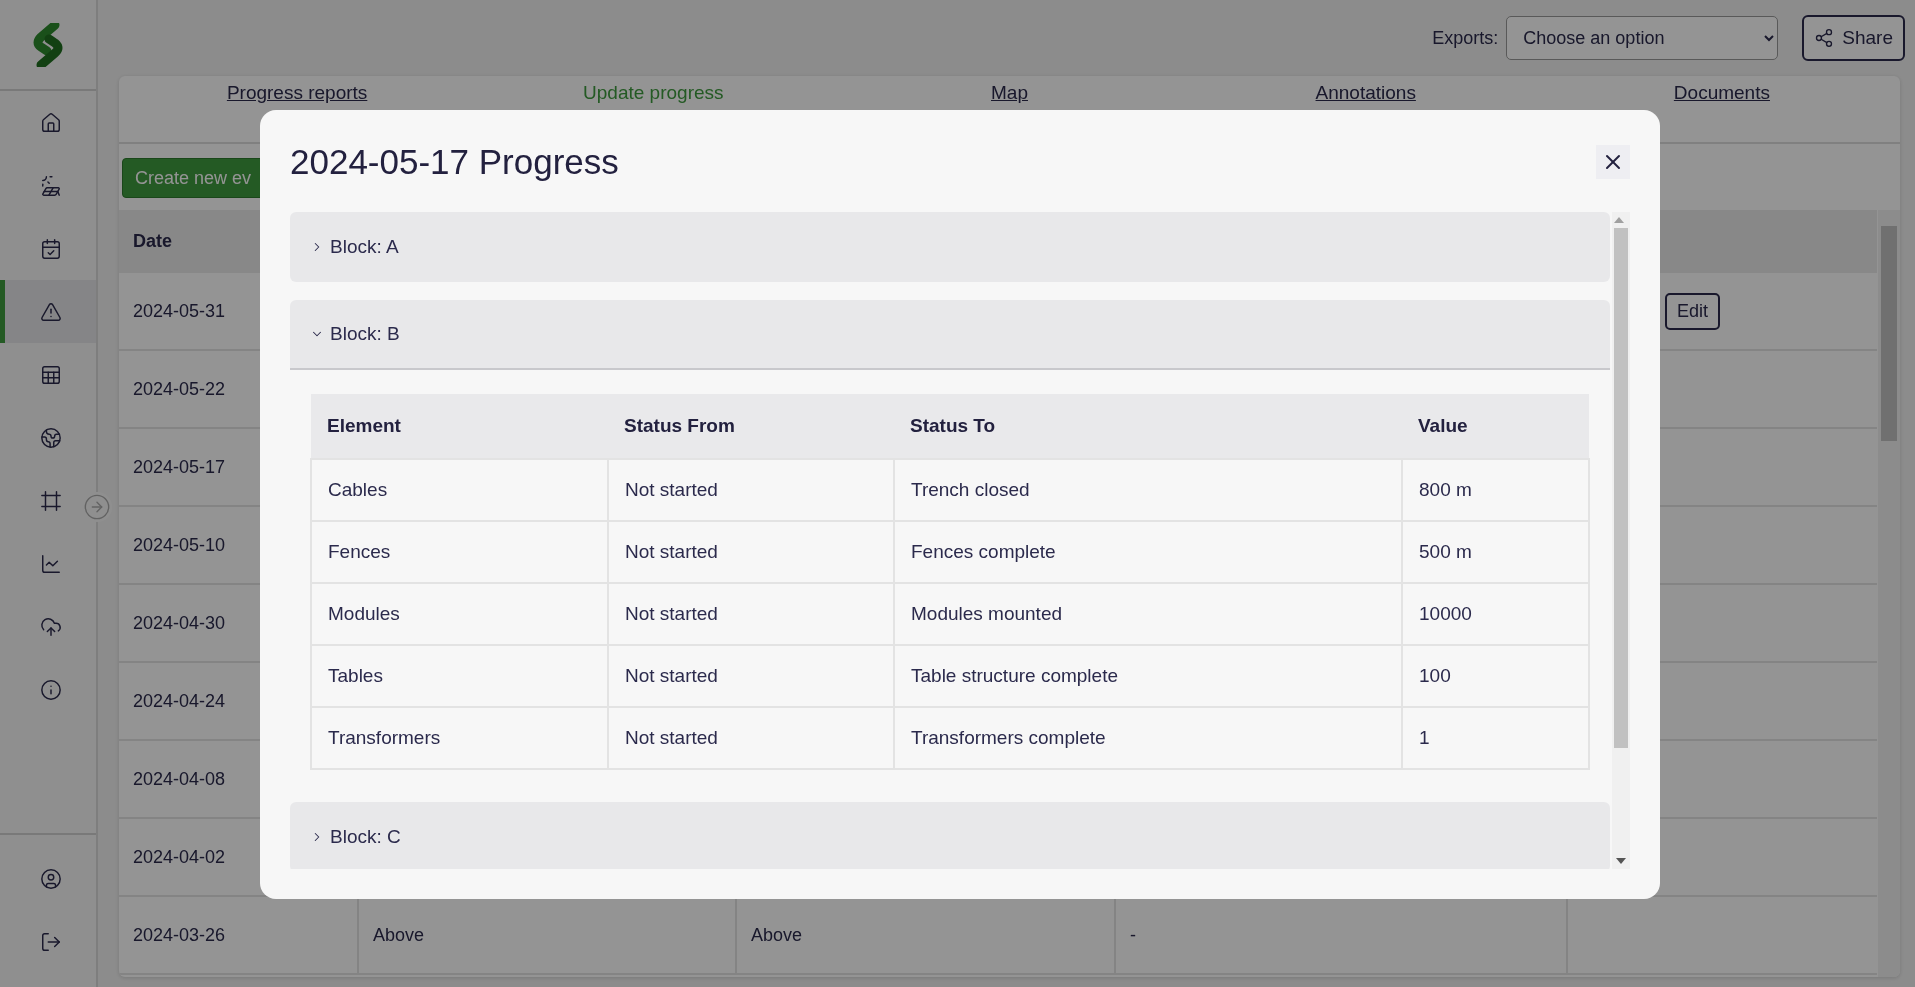 Image resolution: width=1915 pixels, height=987 pixels. What do you see at coordinates (950, 335) in the screenshot?
I see `accordion-header: Block: B` at bounding box center [950, 335].